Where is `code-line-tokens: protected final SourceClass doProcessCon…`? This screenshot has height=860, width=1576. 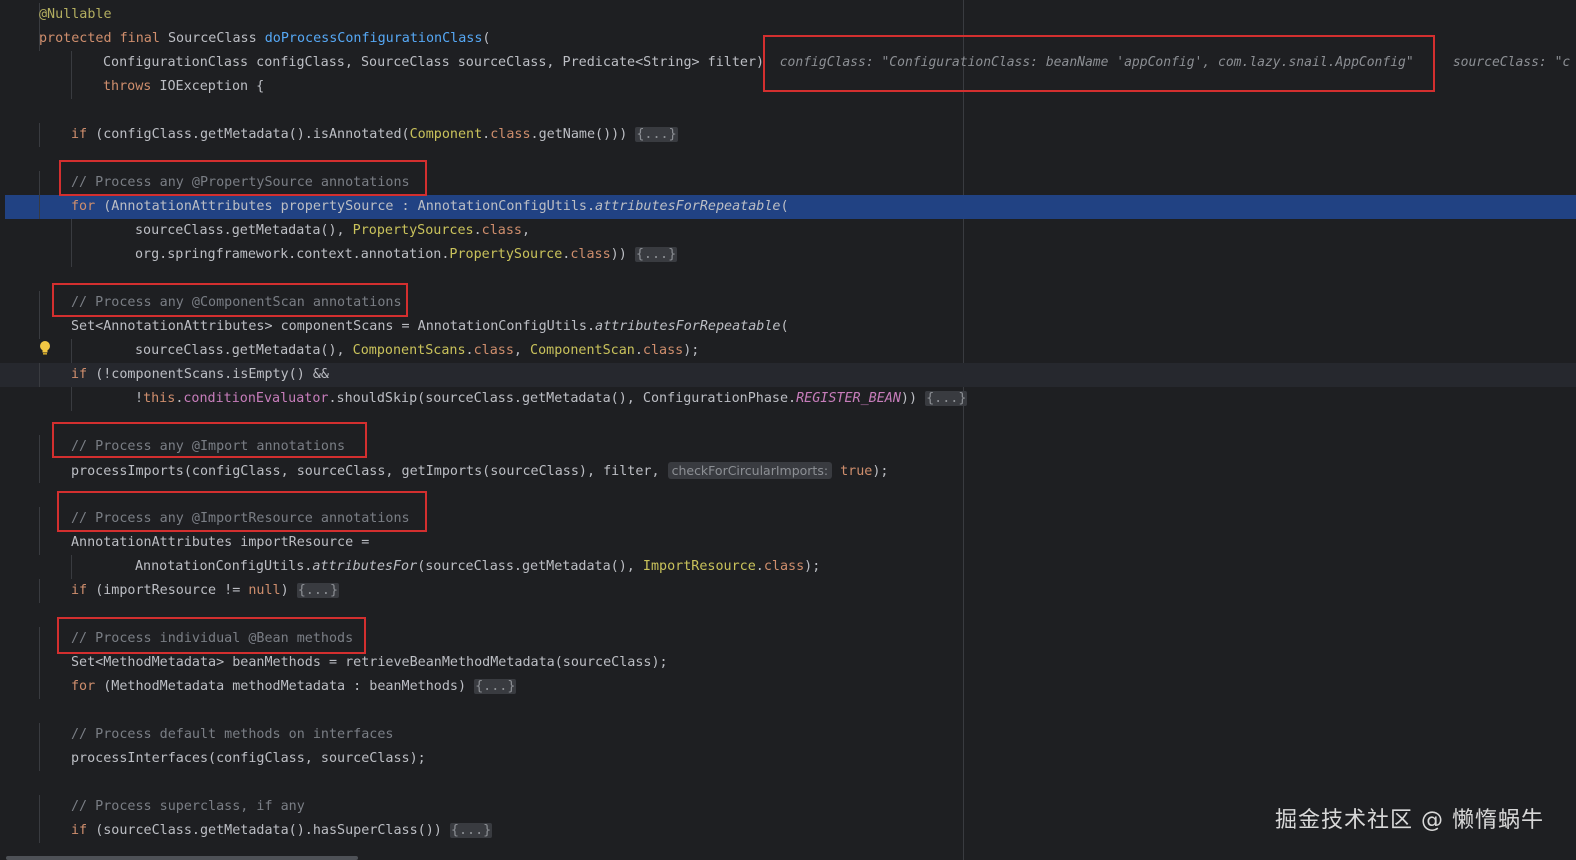 code-line-tokens: protected final SourceClass doProcessCon… is located at coordinates (264, 39).